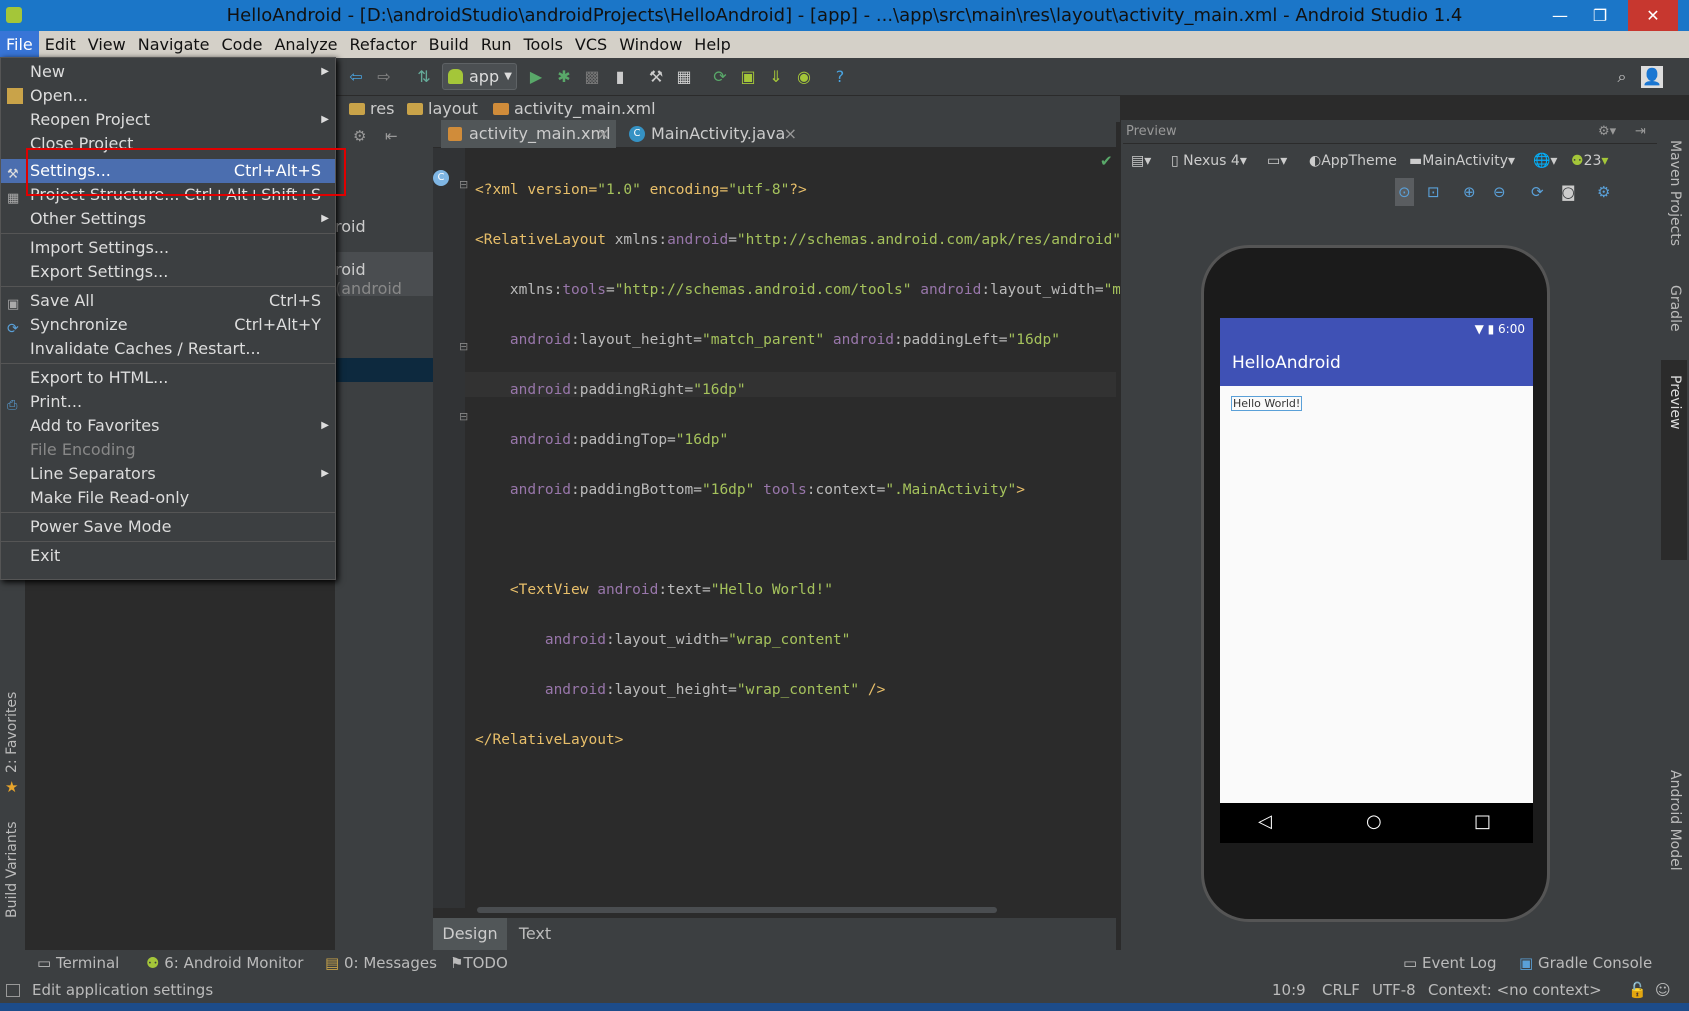  I want to click on forward-icon: ⇨, so click(384, 77).